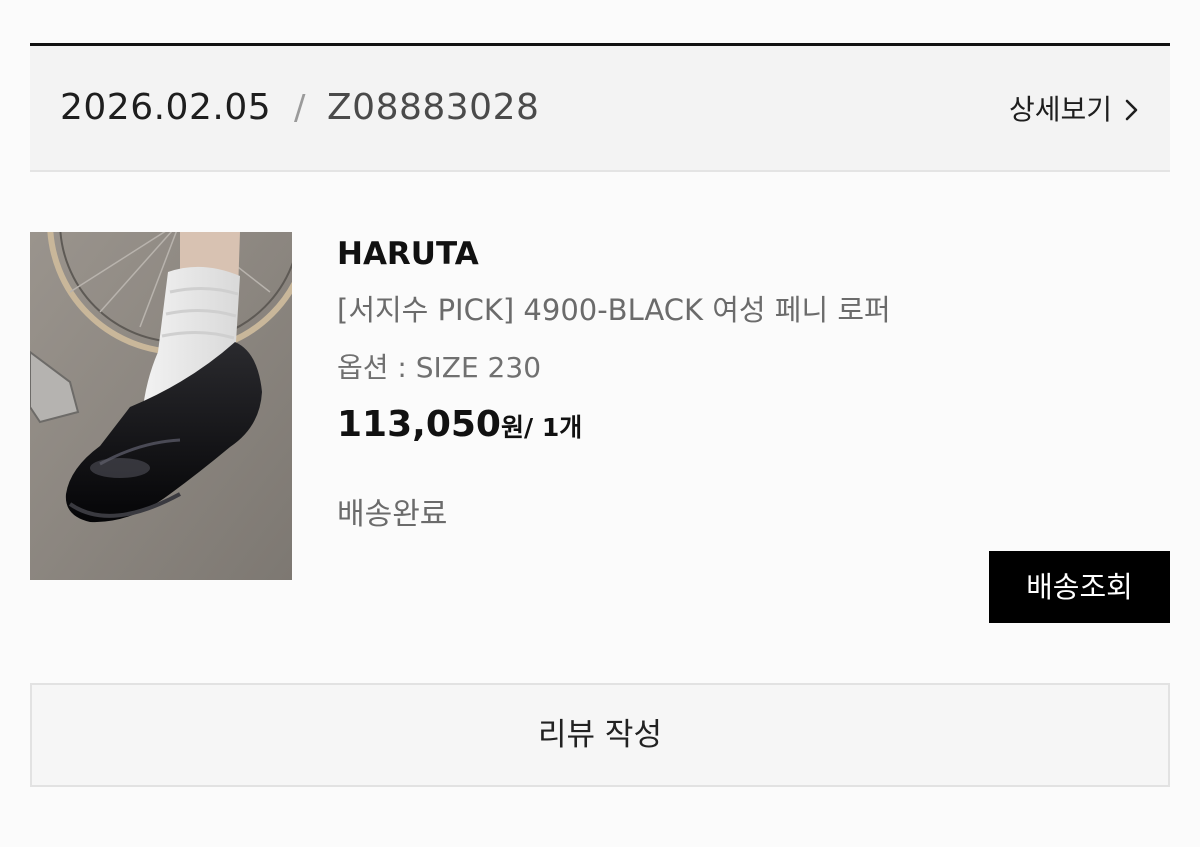 This screenshot has height=847, width=1200. Describe the element at coordinates (439, 367) in the screenshot. I see `product-option: 옵션 : SIZE 230` at that location.